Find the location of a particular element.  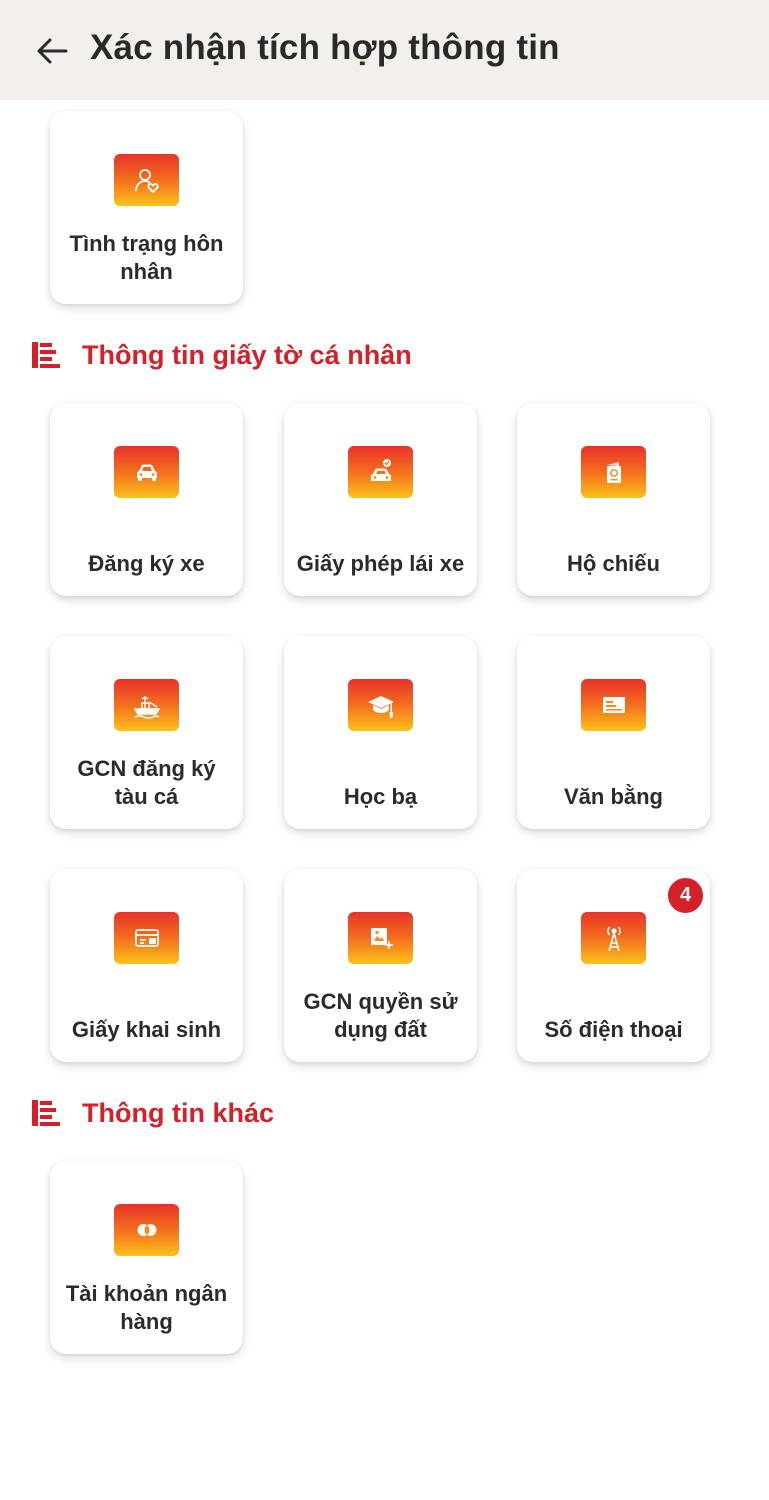

app-header: Xác nhận tích hợp thông tin is located at coordinates (384, 50).